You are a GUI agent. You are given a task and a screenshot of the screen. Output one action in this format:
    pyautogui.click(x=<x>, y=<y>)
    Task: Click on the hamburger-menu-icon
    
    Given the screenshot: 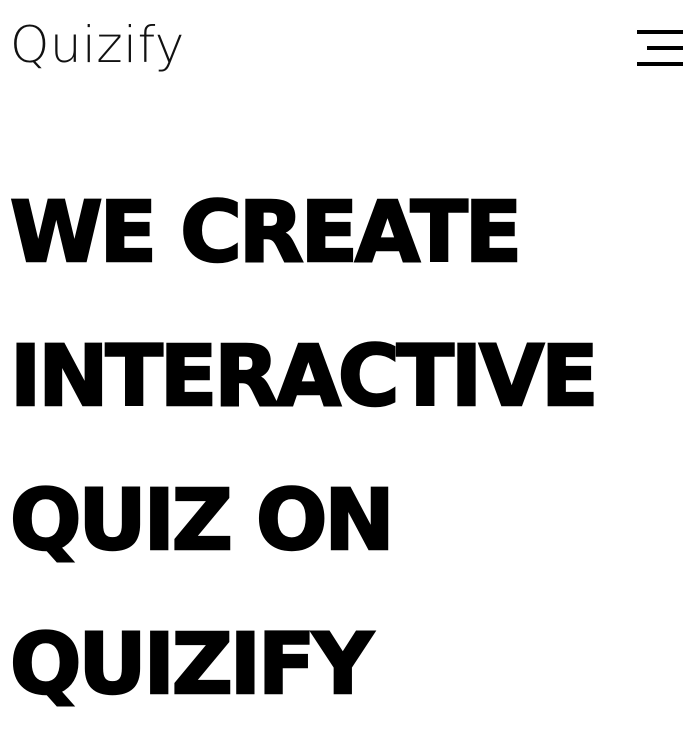 What is the action you would take?
    pyautogui.click(x=660, y=48)
    